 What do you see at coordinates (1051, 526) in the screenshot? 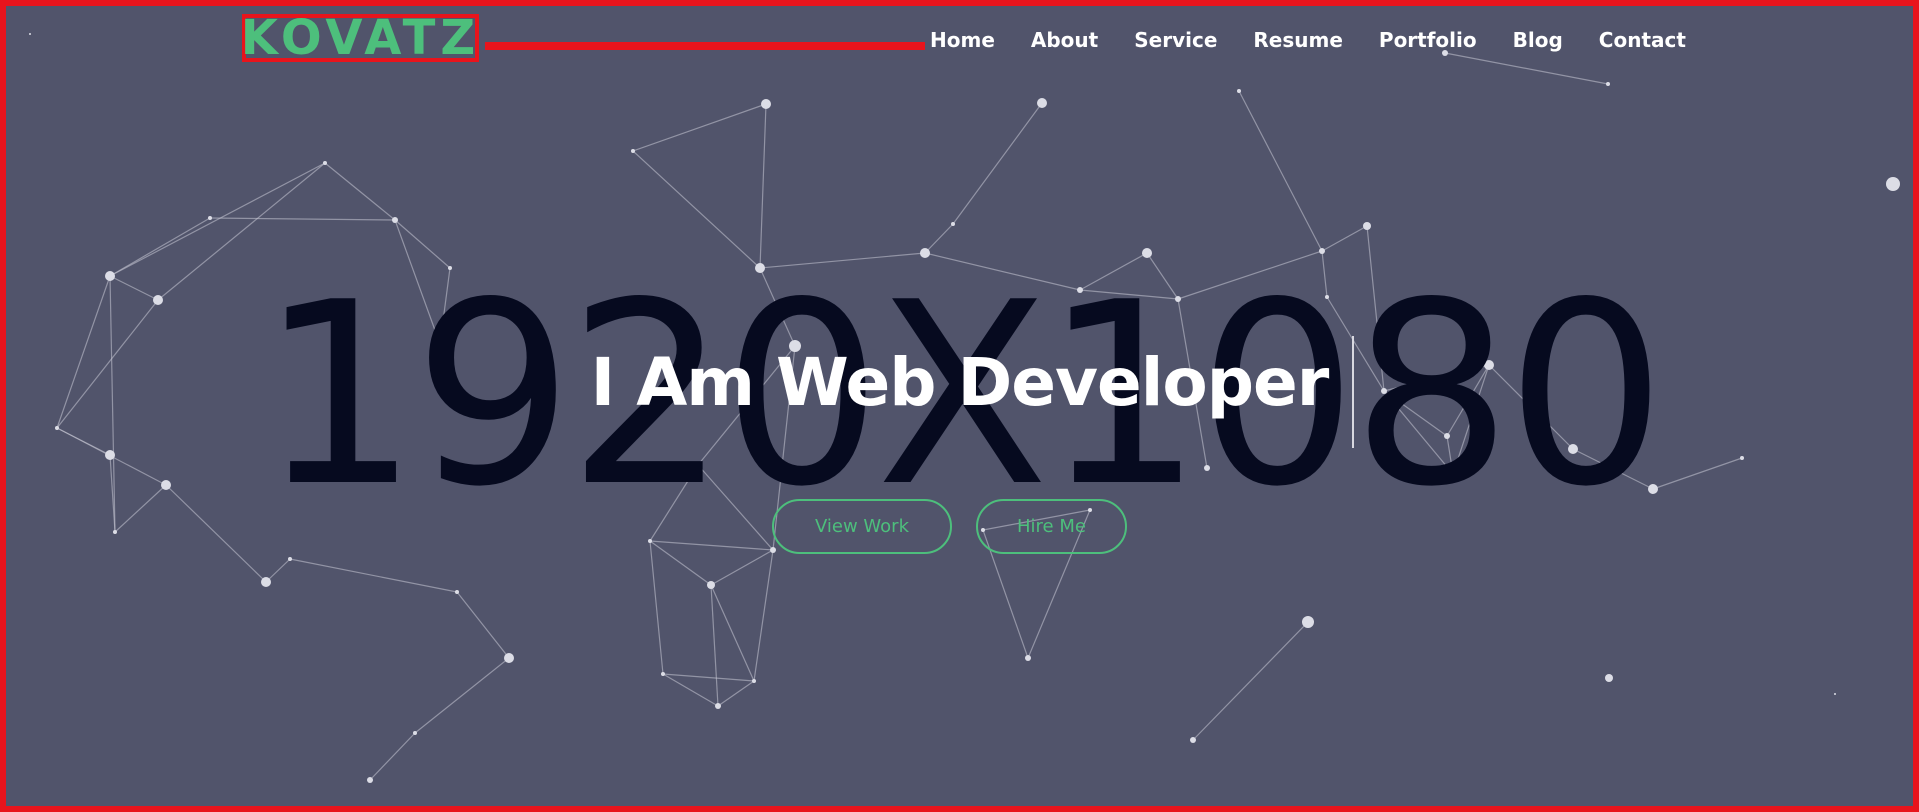
I see `hire-me-button: Hire Me` at bounding box center [1051, 526].